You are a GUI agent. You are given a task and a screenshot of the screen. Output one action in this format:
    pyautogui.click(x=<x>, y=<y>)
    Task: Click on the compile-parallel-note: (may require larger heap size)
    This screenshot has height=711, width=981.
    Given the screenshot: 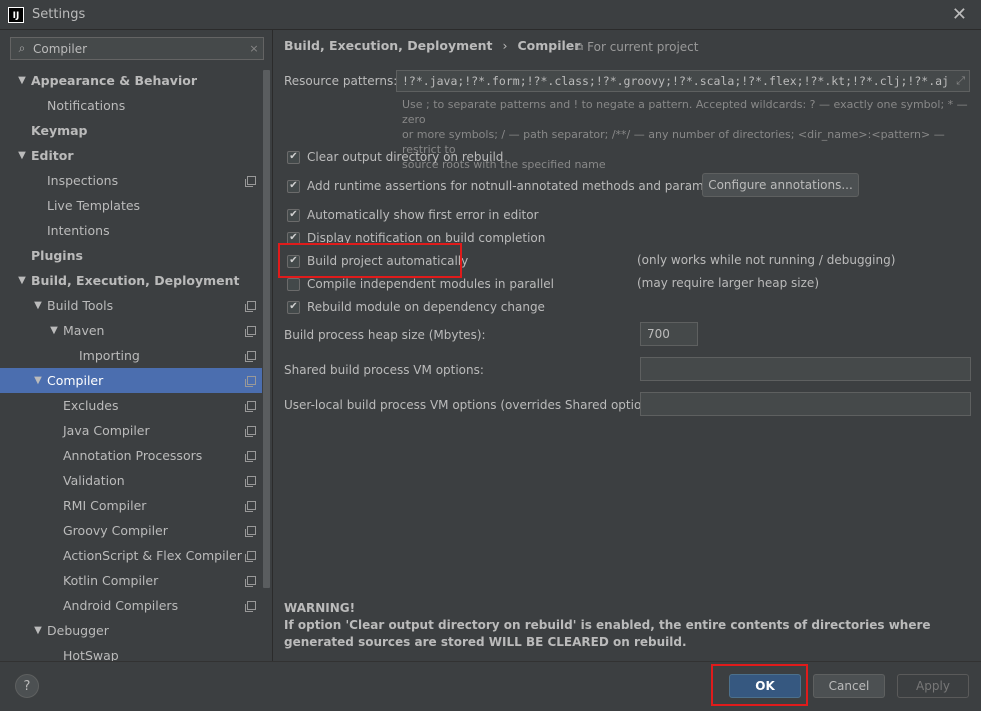 What is the action you would take?
    pyautogui.click(x=728, y=283)
    